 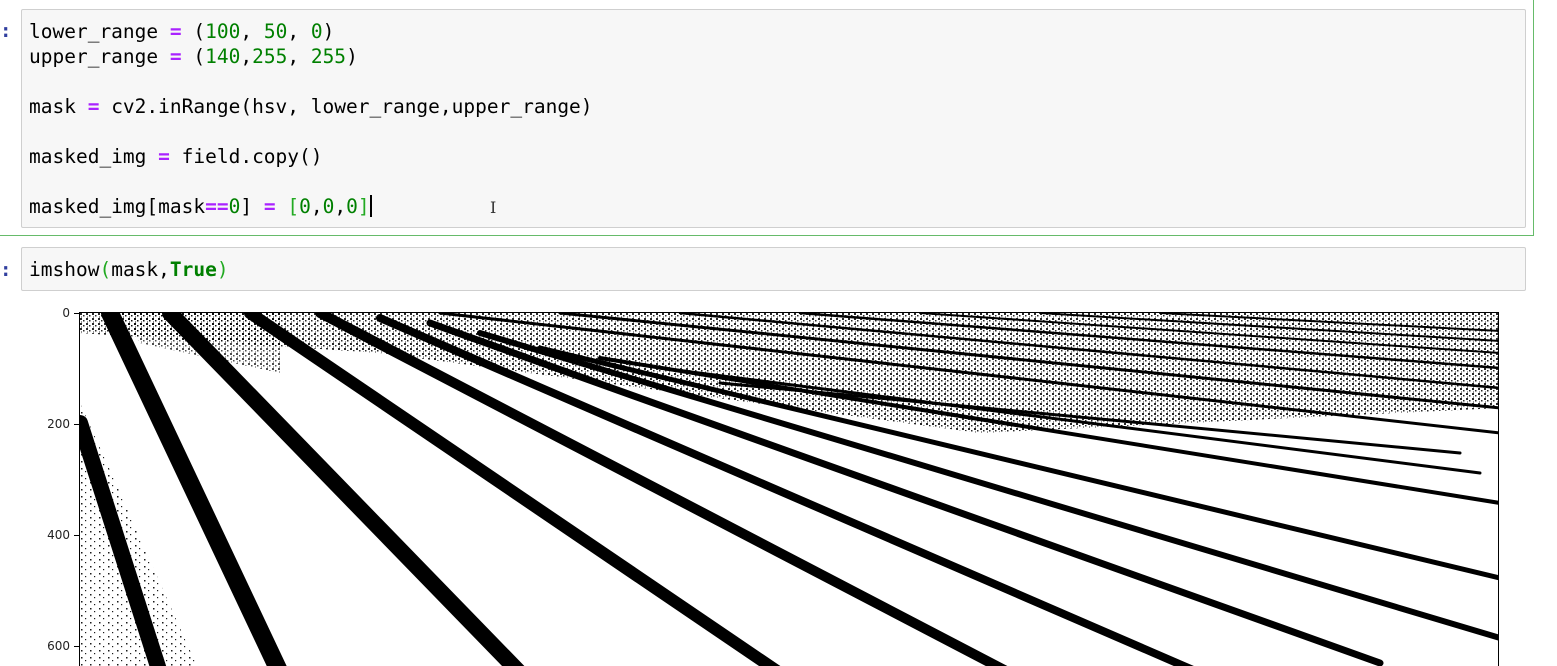 What do you see at coordinates (370, 206) in the screenshot?
I see `text-cursor` at bounding box center [370, 206].